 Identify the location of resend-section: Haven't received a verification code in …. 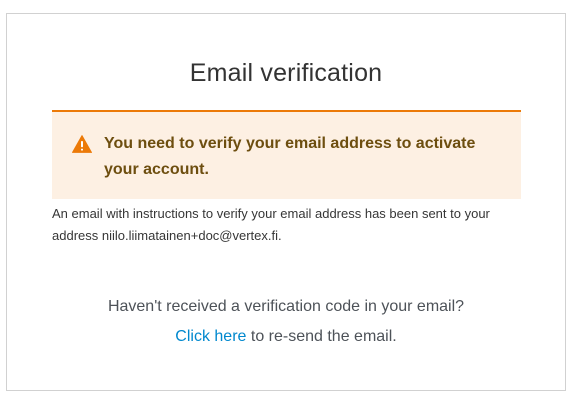
(286, 322).